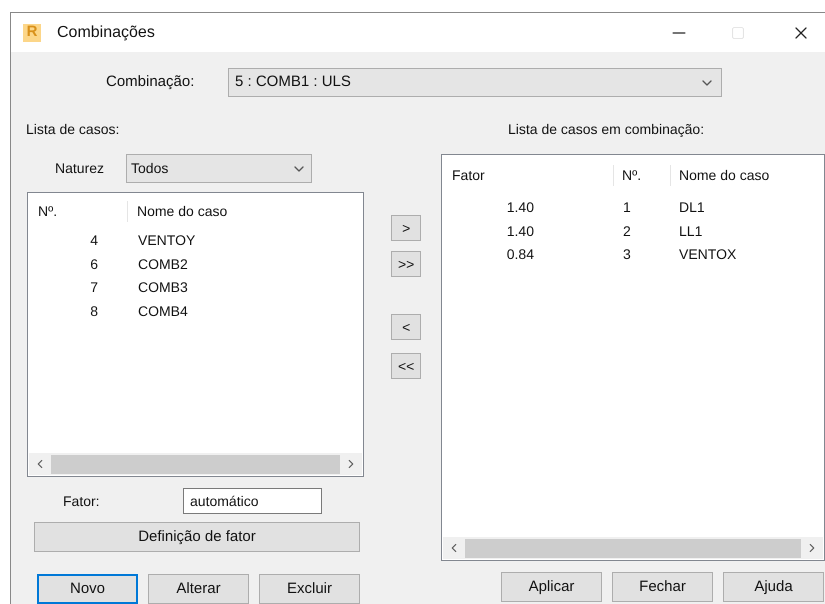  What do you see at coordinates (528, 175) in the screenshot?
I see `column-header: Fator` at bounding box center [528, 175].